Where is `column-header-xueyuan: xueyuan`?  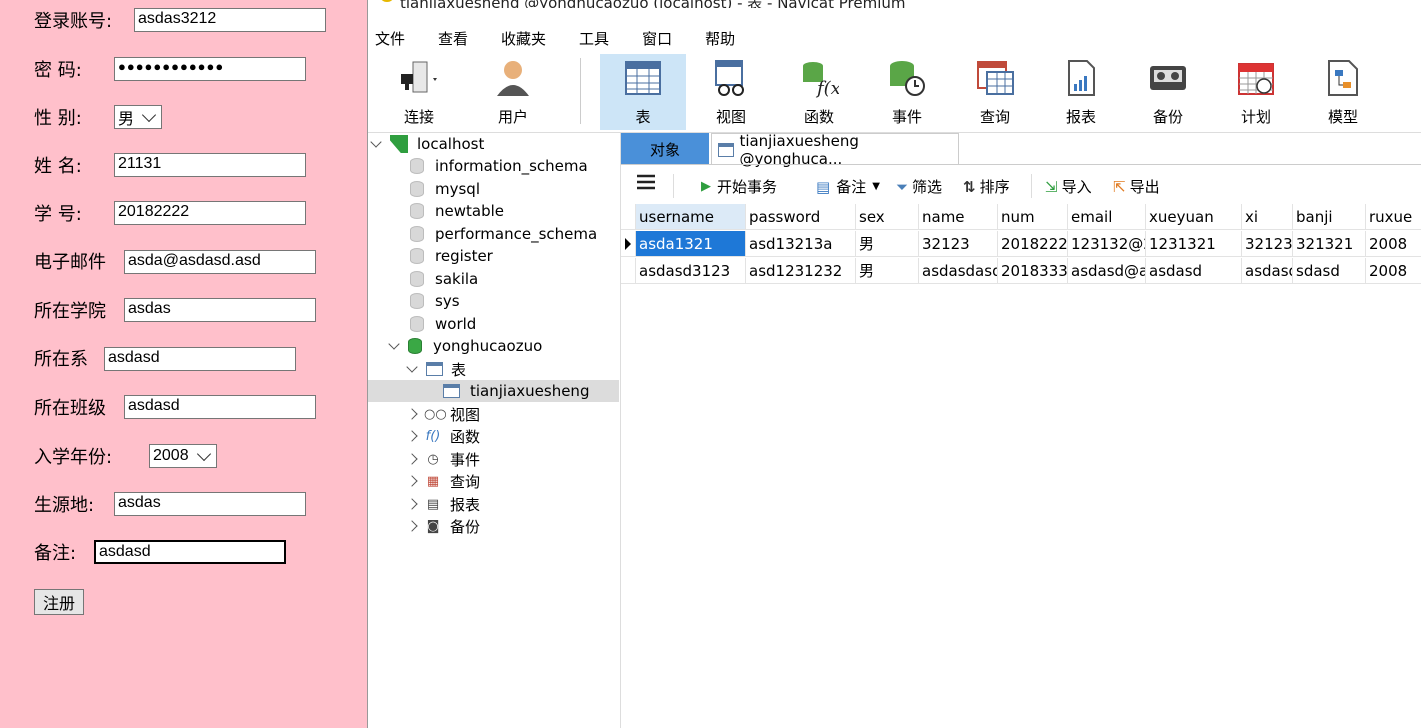 column-header-xueyuan: xueyuan is located at coordinates (1194, 217).